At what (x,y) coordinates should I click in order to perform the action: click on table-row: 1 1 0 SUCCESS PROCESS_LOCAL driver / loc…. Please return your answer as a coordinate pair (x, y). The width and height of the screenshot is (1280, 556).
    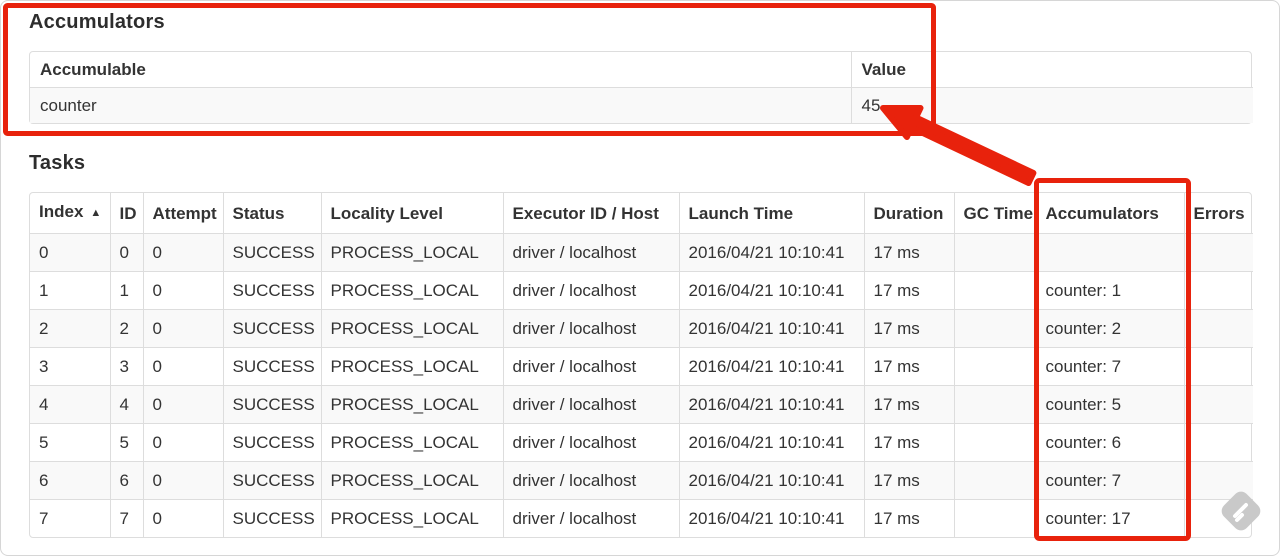
    Looking at the image, I should click on (641, 290).